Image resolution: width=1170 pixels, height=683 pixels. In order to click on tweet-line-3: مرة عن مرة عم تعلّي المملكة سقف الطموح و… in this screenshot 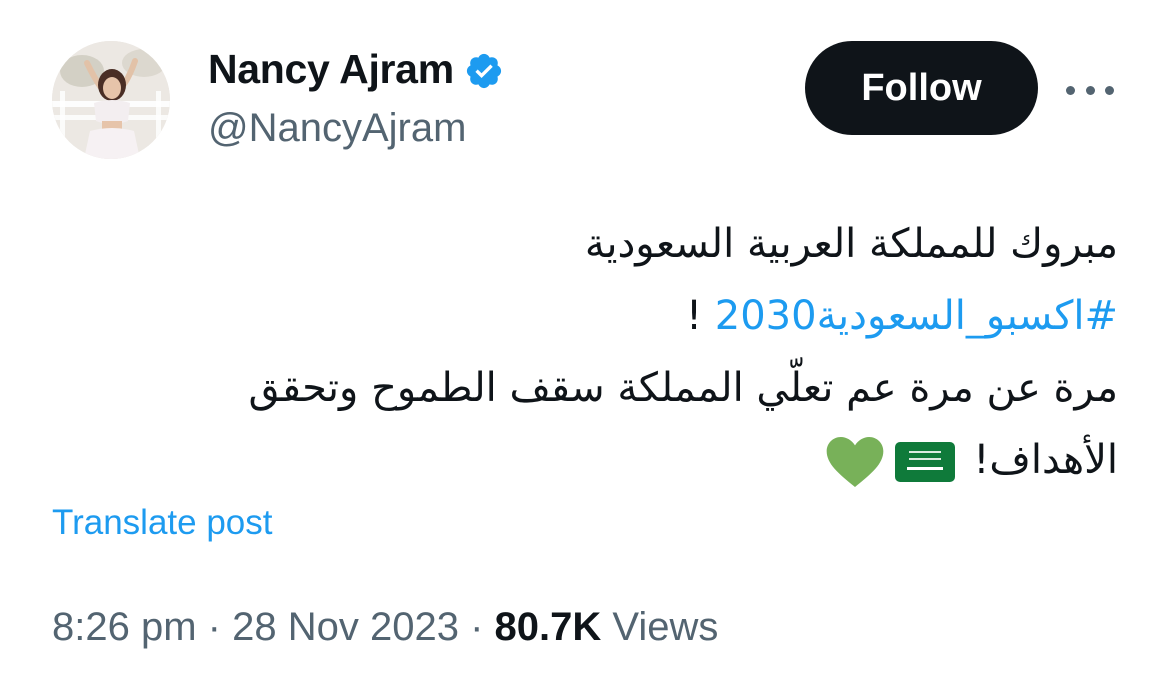, I will do `click(683, 388)`.